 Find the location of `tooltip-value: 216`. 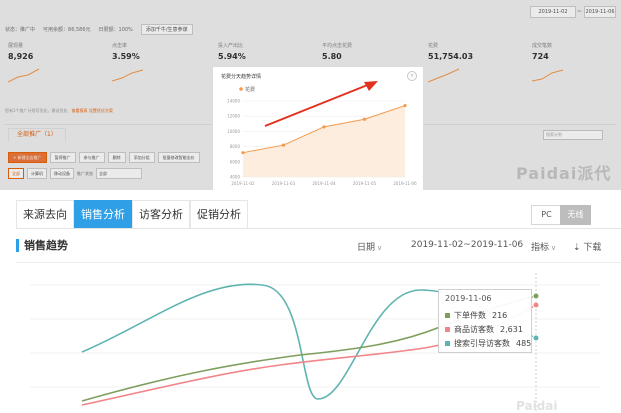

tooltip-value: 216 is located at coordinates (500, 315).